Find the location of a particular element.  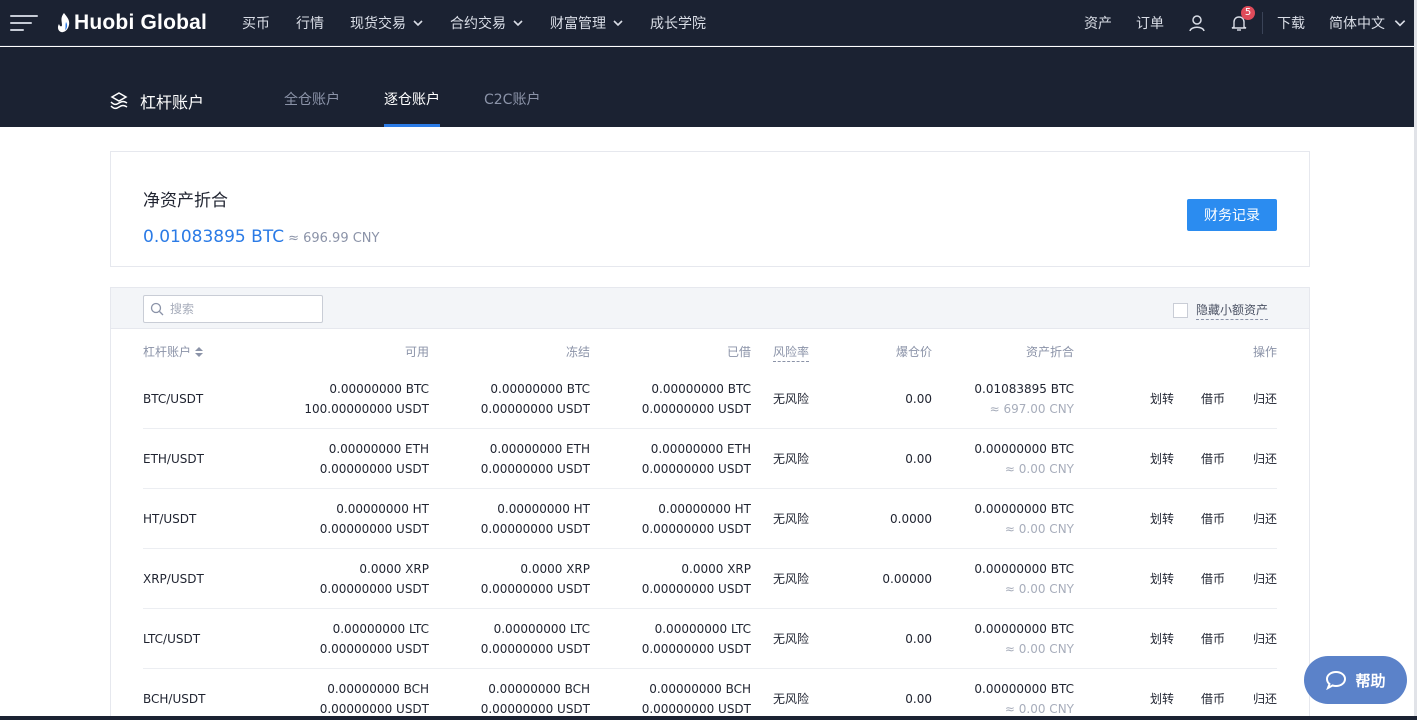

notification-badge: 5 is located at coordinates (1248, 13).